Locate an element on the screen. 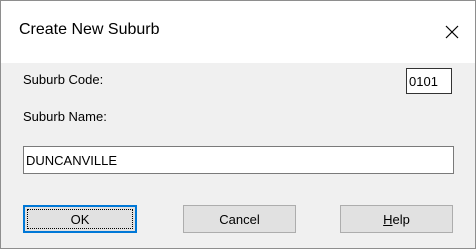  help-button-label: Help is located at coordinates (396, 219).